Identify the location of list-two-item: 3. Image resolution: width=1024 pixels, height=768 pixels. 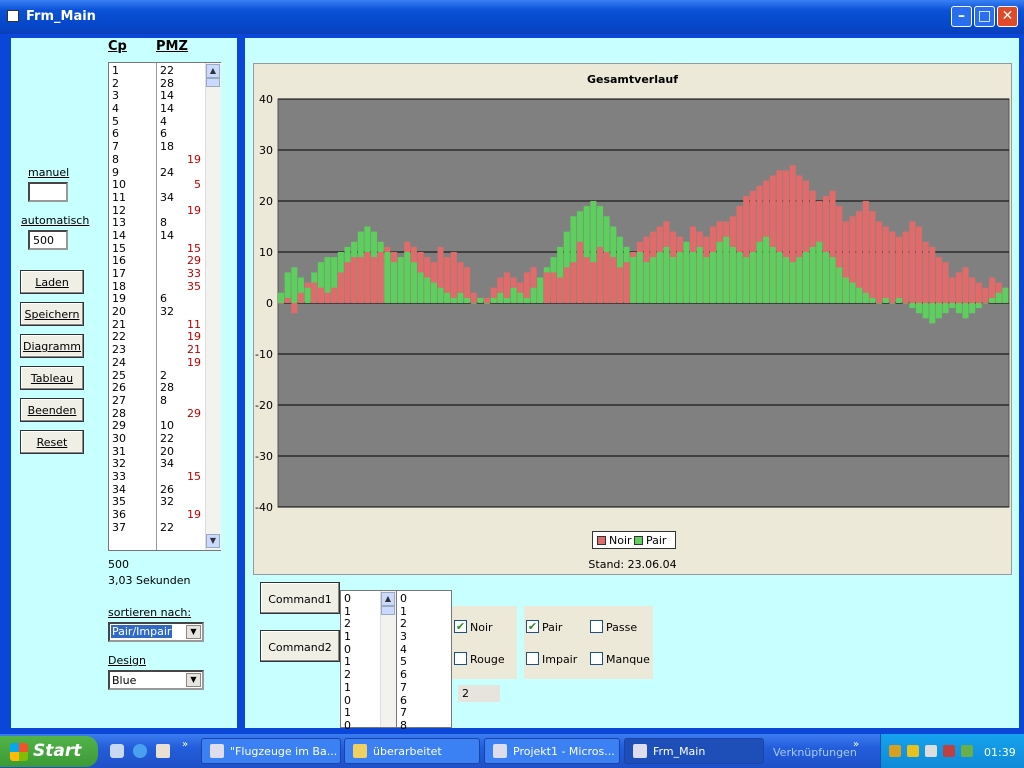
(403, 637).